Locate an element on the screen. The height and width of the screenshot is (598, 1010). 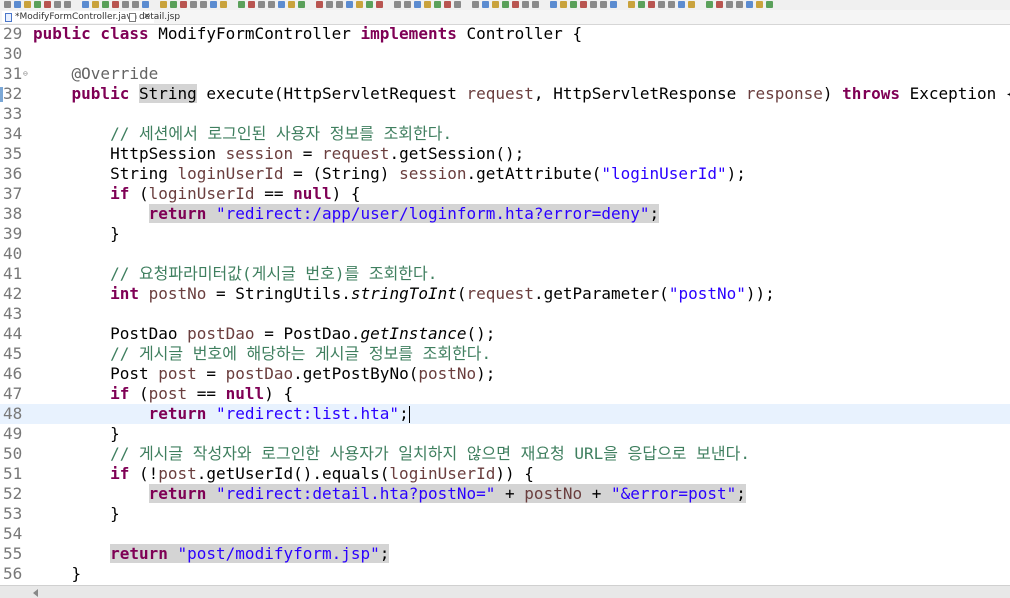
code-line: 55 return "post/modifyform.jsp"; is located at coordinates (505, 554).